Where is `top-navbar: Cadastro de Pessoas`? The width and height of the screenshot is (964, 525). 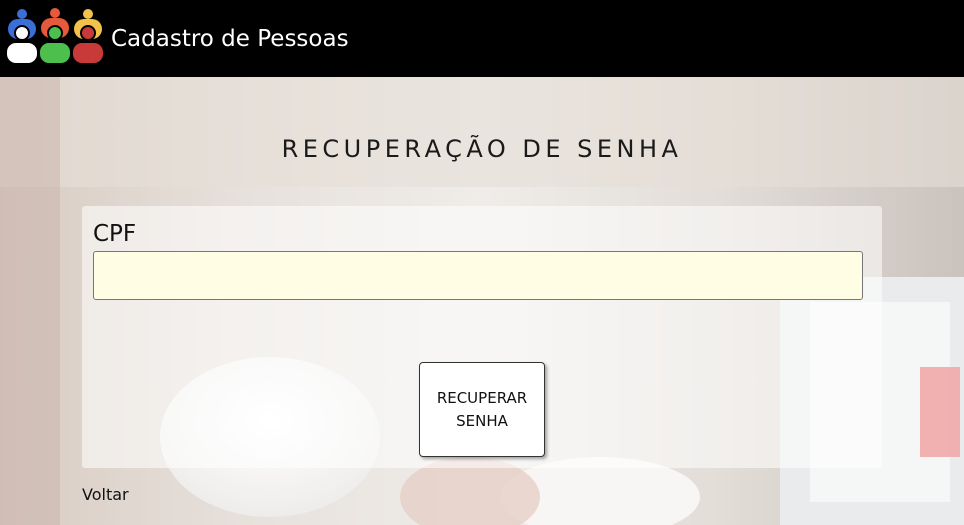 top-navbar: Cadastro de Pessoas is located at coordinates (482, 38).